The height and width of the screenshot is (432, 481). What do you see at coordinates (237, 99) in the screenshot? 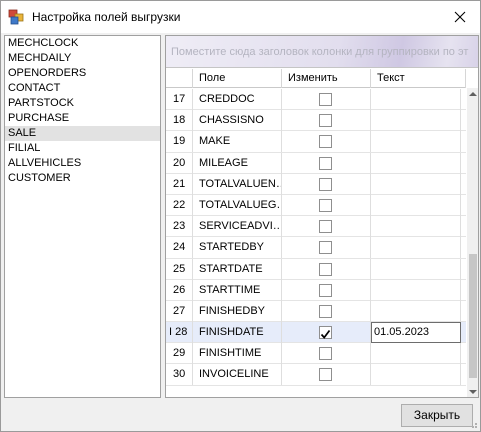
I see `field-name-cell: CREDDOC` at bounding box center [237, 99].